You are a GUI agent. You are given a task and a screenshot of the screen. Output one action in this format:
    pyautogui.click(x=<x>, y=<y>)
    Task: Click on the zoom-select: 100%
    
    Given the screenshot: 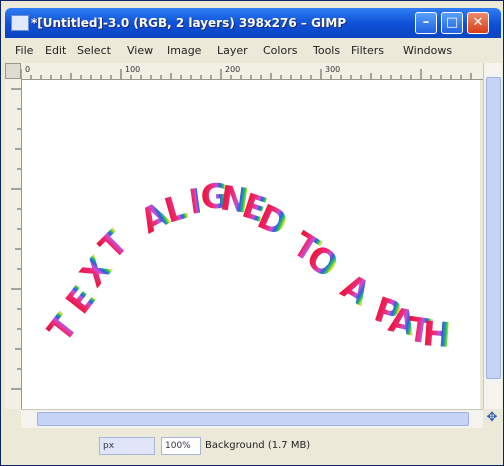 What is the action you would take?
    pyautogui.click(x=181, y=446)
    